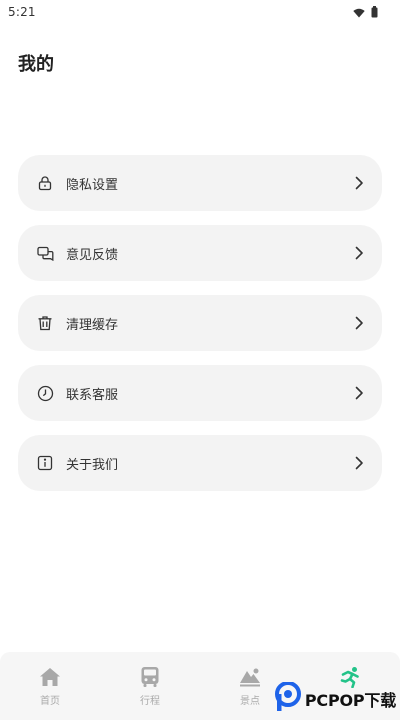 The height and width of the screenshot is (720, 400). I want to click on clock-icon, so click(45, 393).